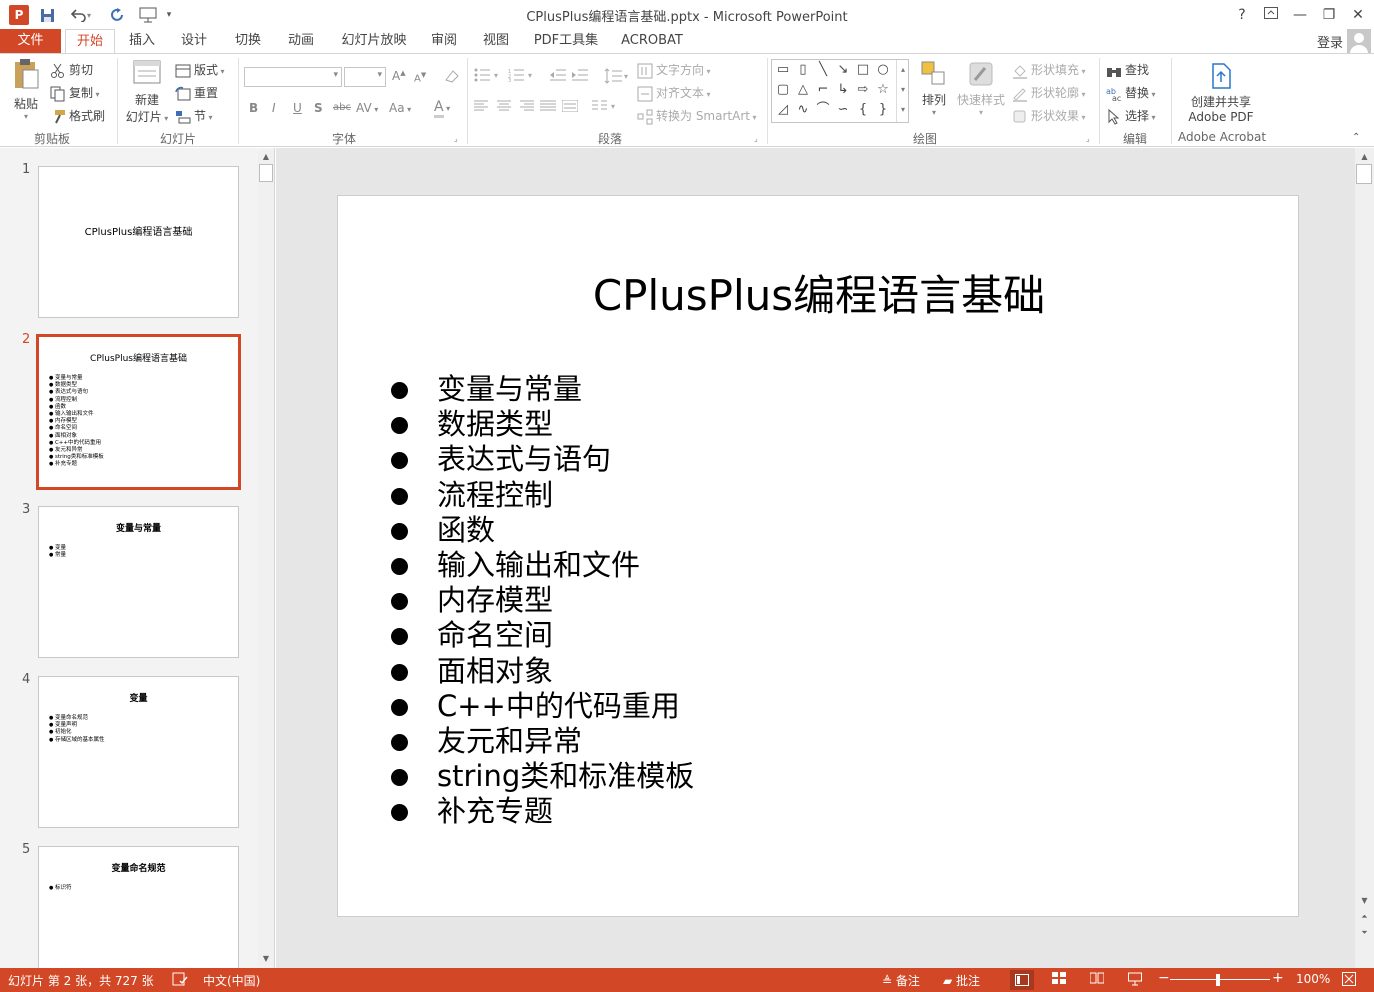 Image resolution: width=1374 pixels, height=992 pixels. What do you see at coordinates (1097, 979) in the screenshot?
I see `reading-view-icon` at bounding box center [1097, 979].